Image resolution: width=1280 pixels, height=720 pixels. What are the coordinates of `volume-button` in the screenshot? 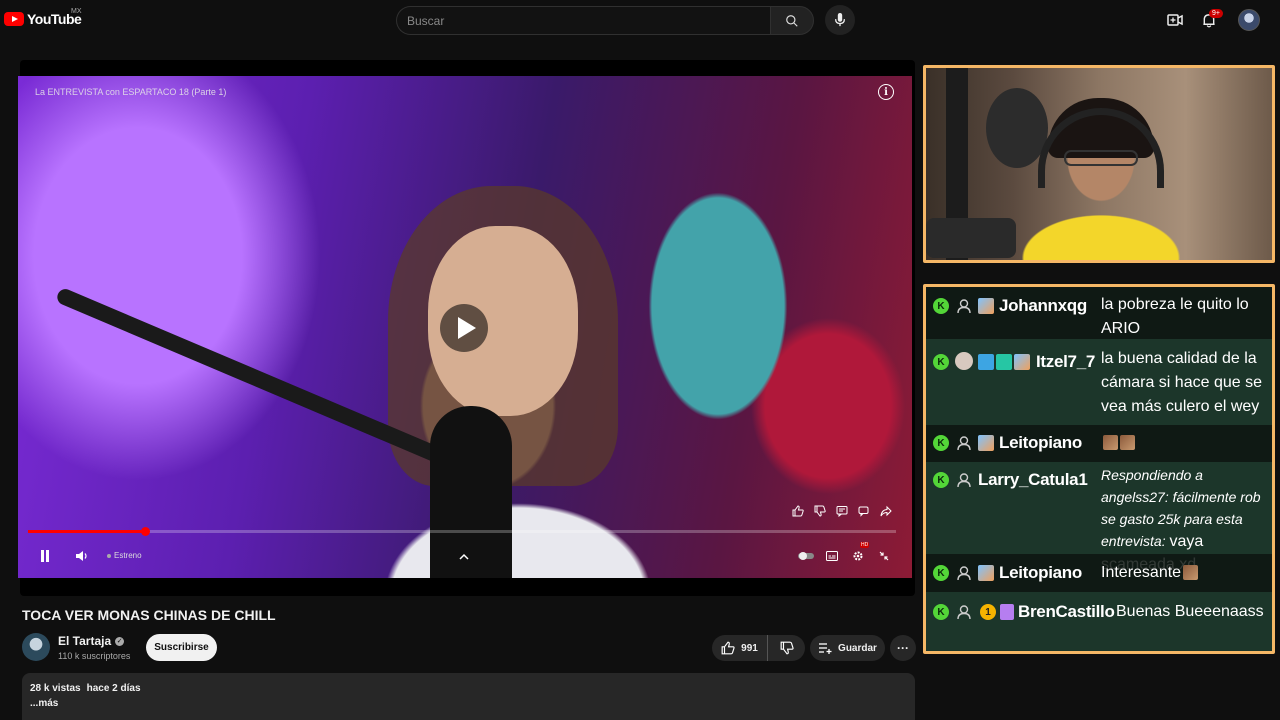 It's located at (82, 556).